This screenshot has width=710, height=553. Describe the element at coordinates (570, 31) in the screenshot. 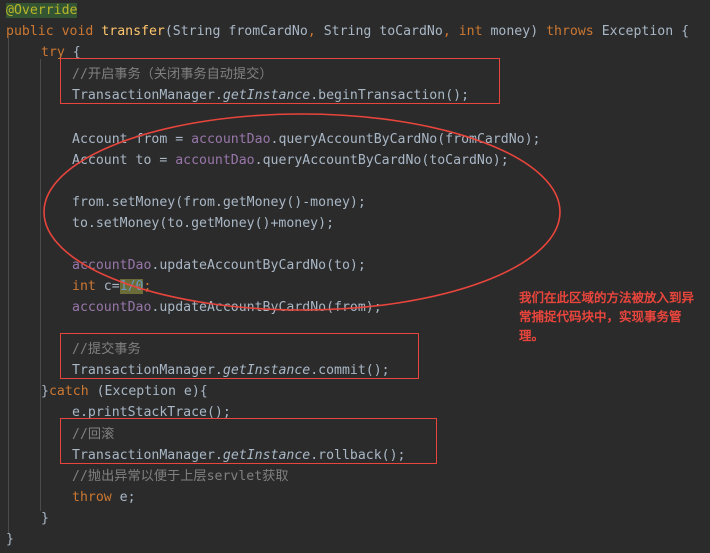

I see `throws-keyword: throws` at that location.